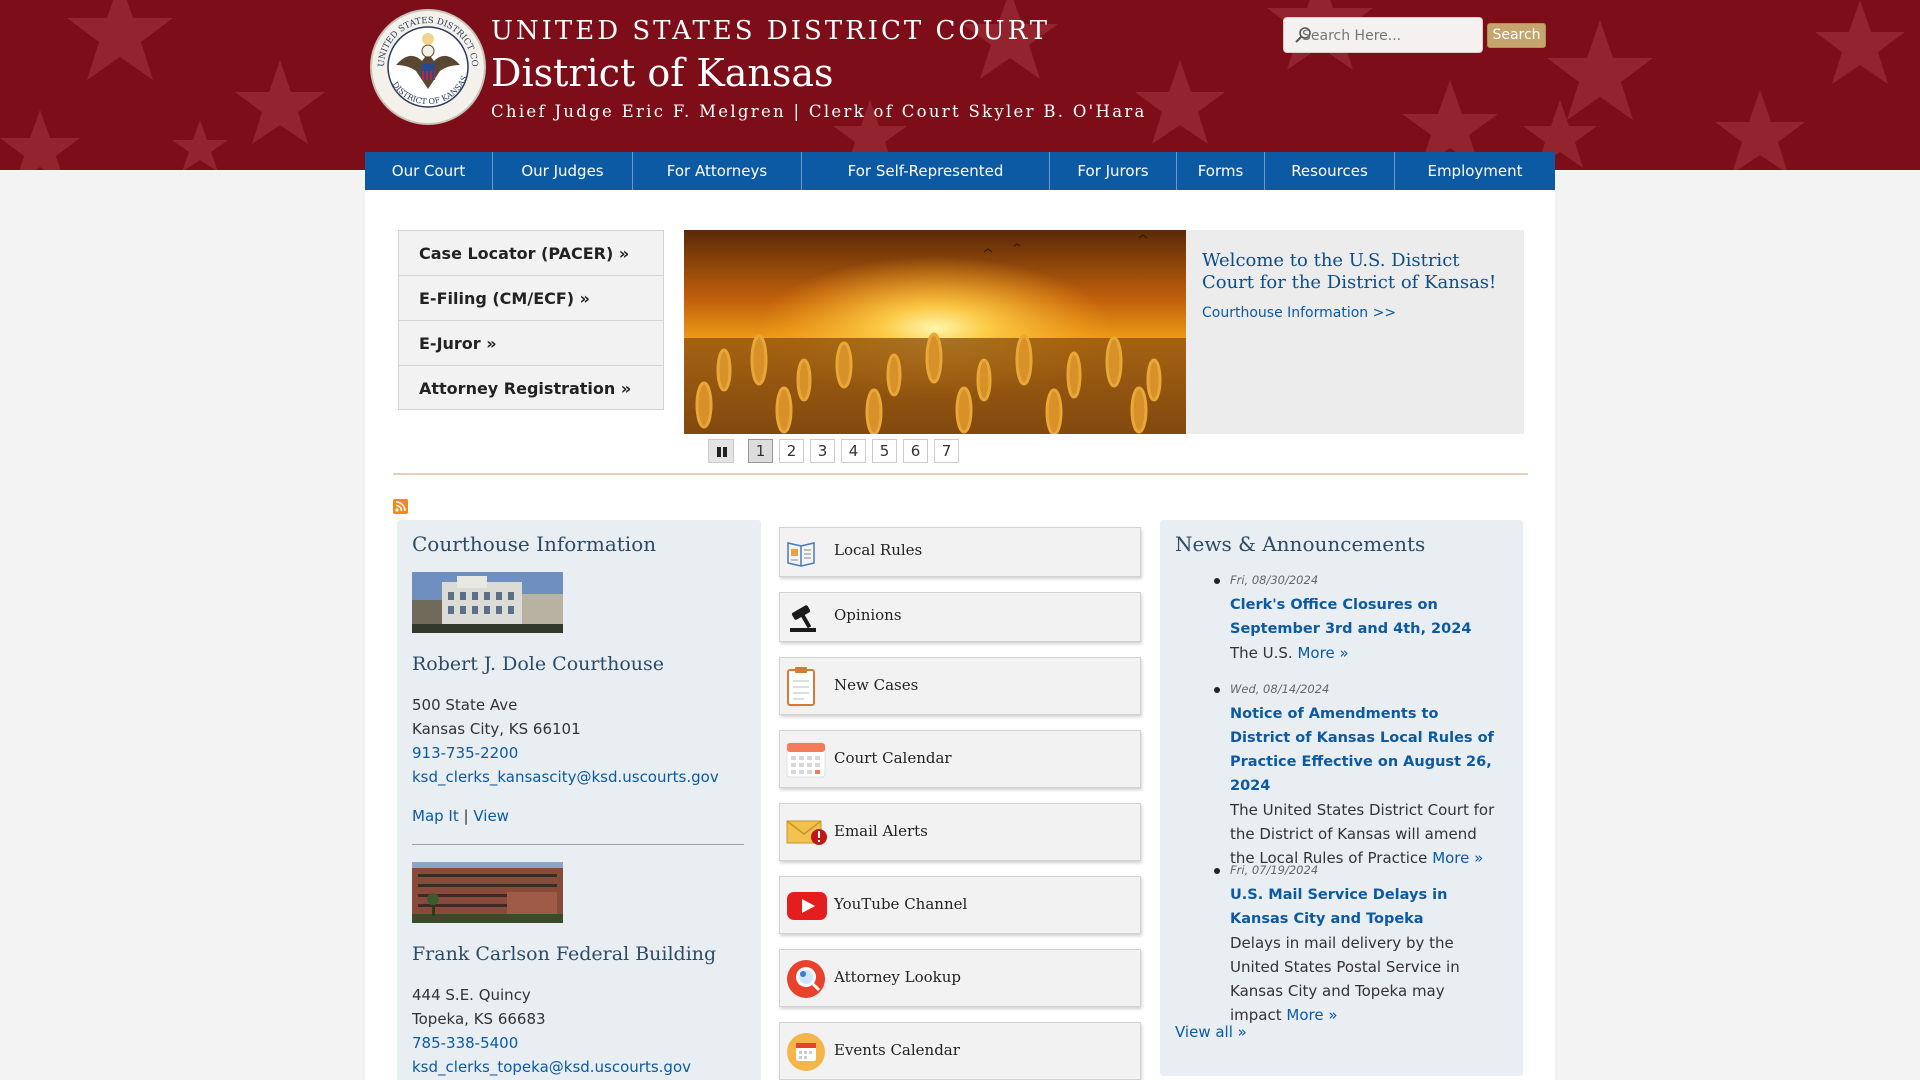 This screenshot has width=1920, height=1080. What do you see at coordinates (1330, 171) in the screenshot?
I see `nav-resources: Resources` at bounding box center [1330, 171].